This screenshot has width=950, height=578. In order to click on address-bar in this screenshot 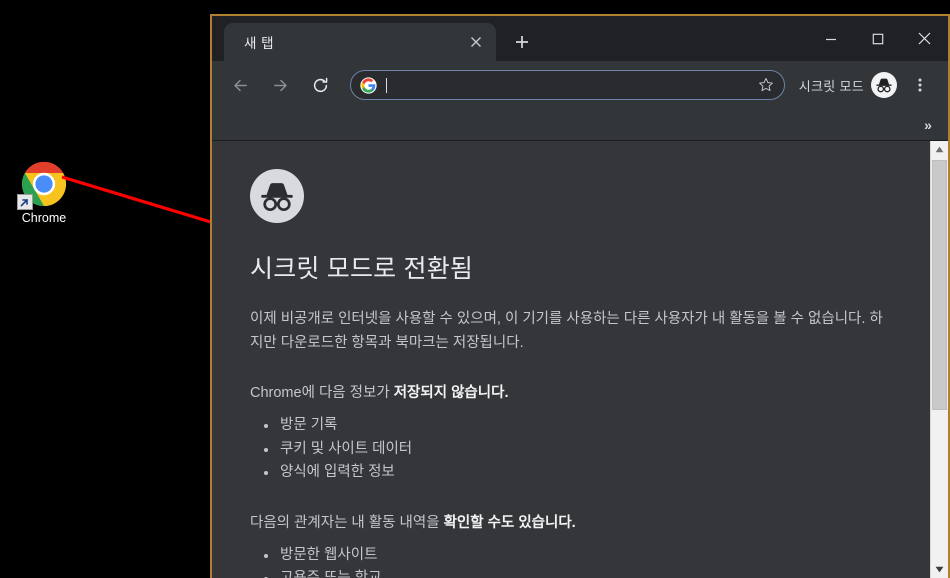, I will do `click(567, 85)`.